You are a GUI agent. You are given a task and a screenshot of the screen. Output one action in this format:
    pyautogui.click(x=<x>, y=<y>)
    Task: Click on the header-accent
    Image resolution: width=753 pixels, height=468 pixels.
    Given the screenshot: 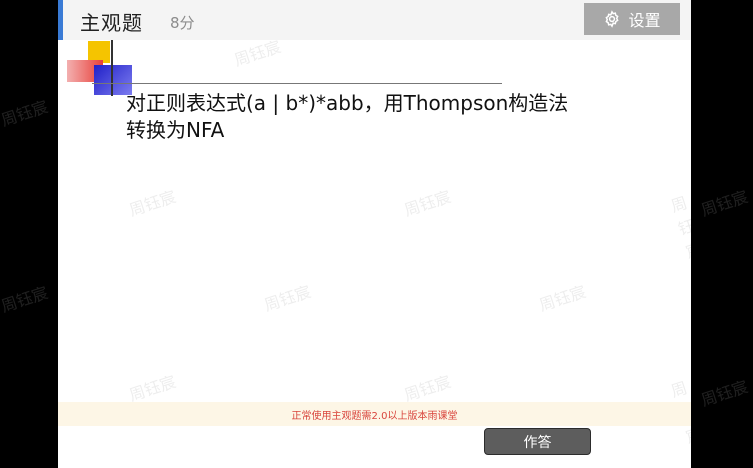 What is the action you would take?
    pyautogui.click(x=60, y=20)
    